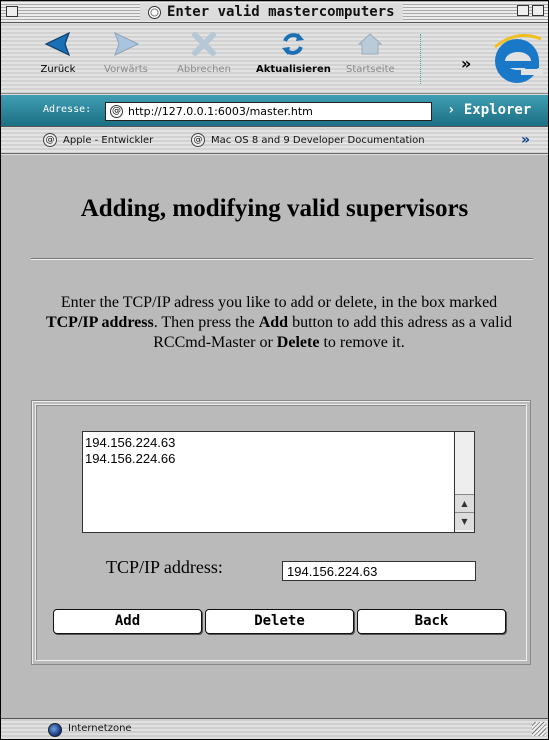  I want to click on forward-arrow-icon, so click(126, 44).